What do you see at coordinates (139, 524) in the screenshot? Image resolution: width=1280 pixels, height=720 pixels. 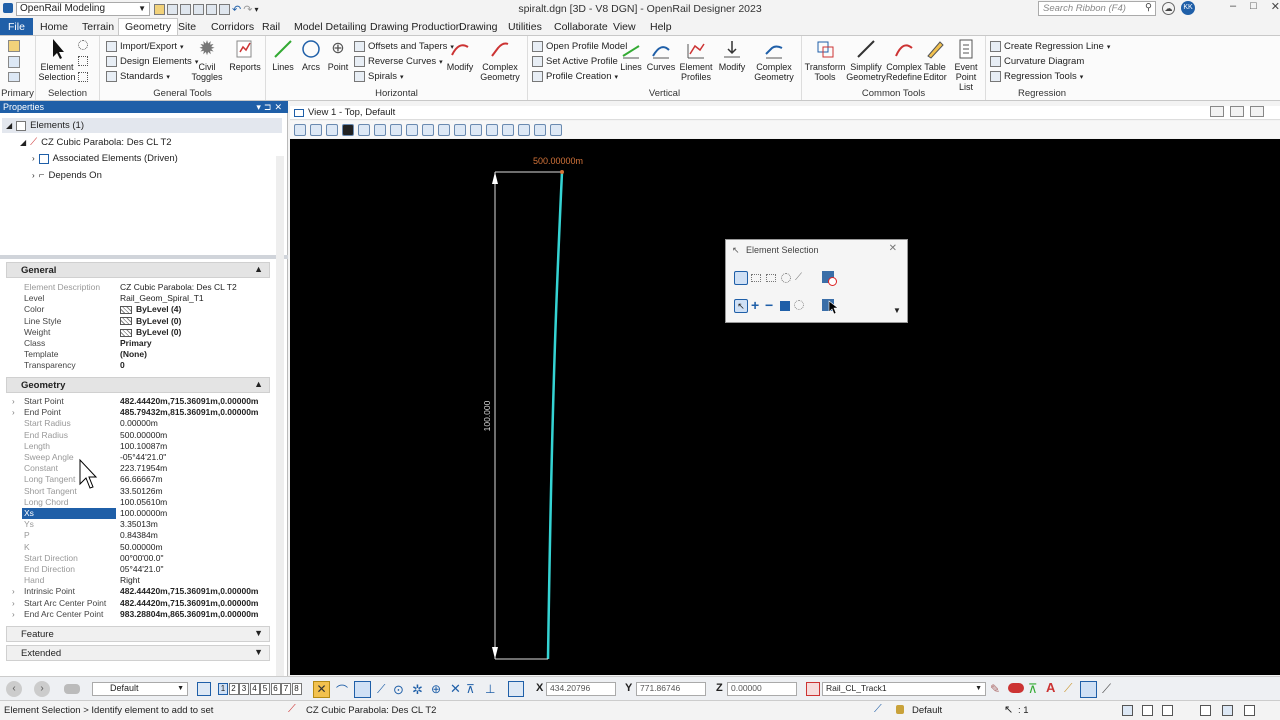 I see `property-row: Ys 3.35013m` at bounding box center [139, 524].